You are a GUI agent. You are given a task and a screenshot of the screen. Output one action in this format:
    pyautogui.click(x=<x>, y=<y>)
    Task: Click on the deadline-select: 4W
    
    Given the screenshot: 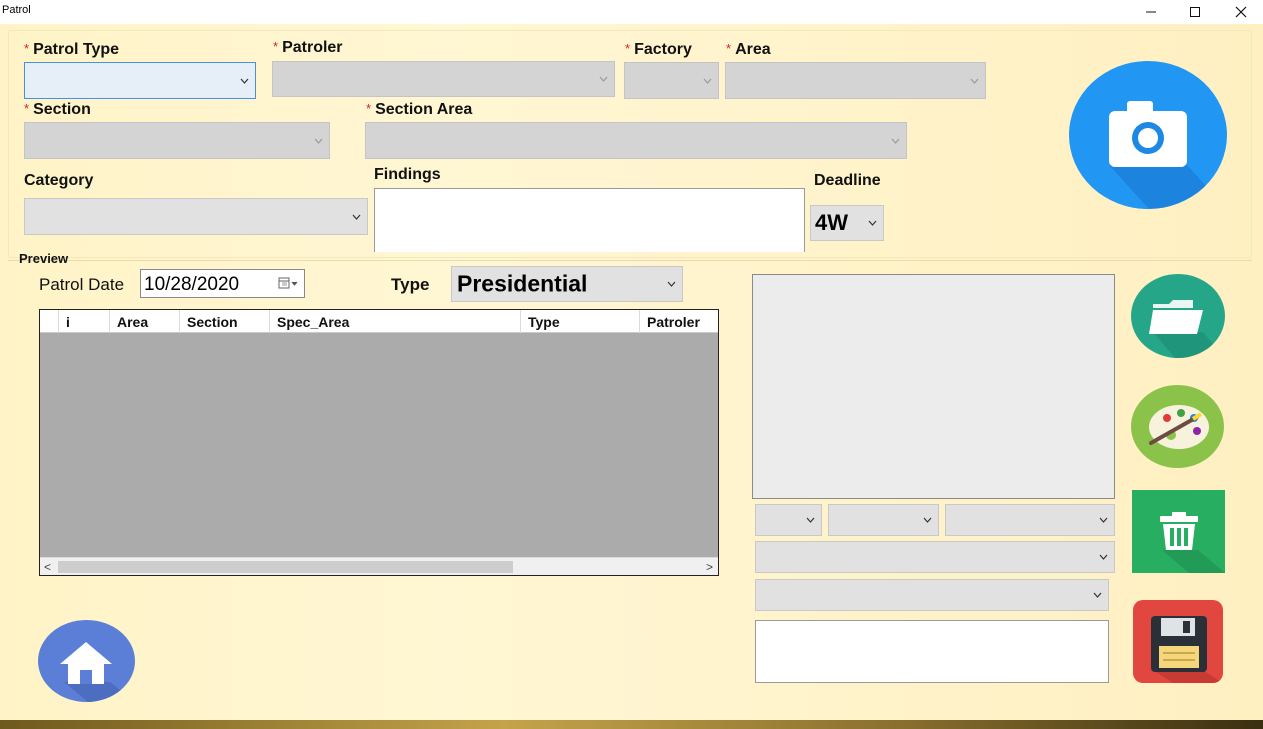 What is the action you would take?
    pyautogui.click(x=847, y=223)
    